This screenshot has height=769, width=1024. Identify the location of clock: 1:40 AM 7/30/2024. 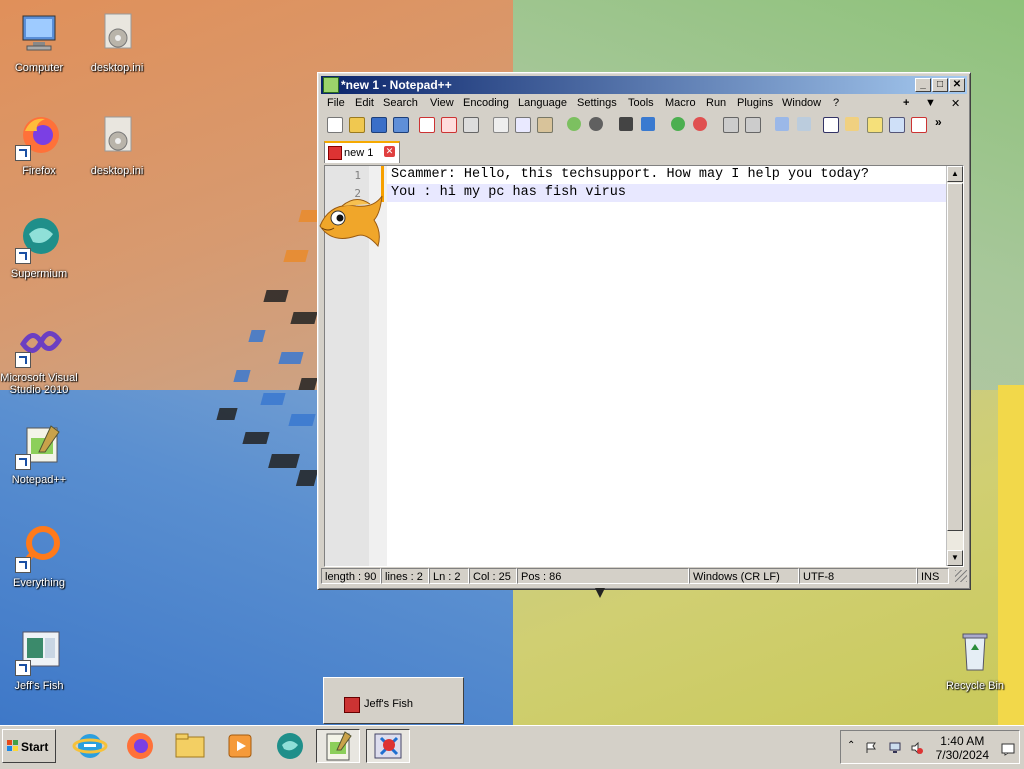
(962, 748).